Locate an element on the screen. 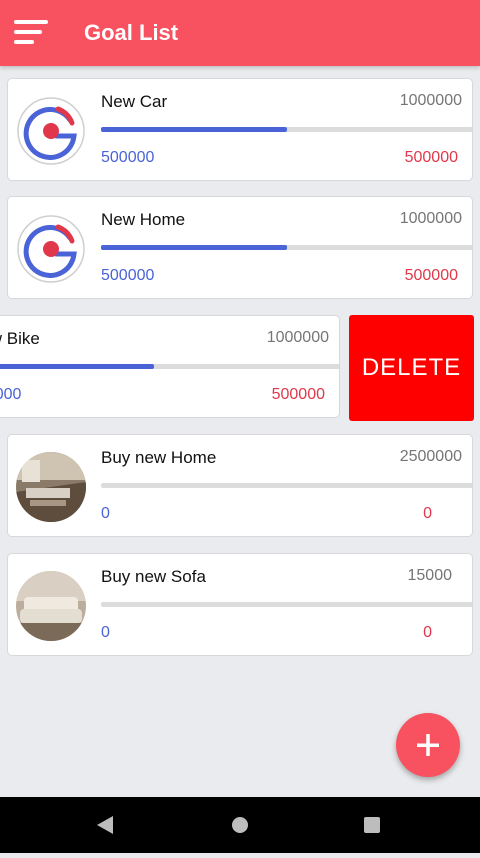 Image resolution: width=480 pixels, height=858 pixels. goal-card: Buy new Sofa 15000 0 0 is located at coordinates (240, 604).